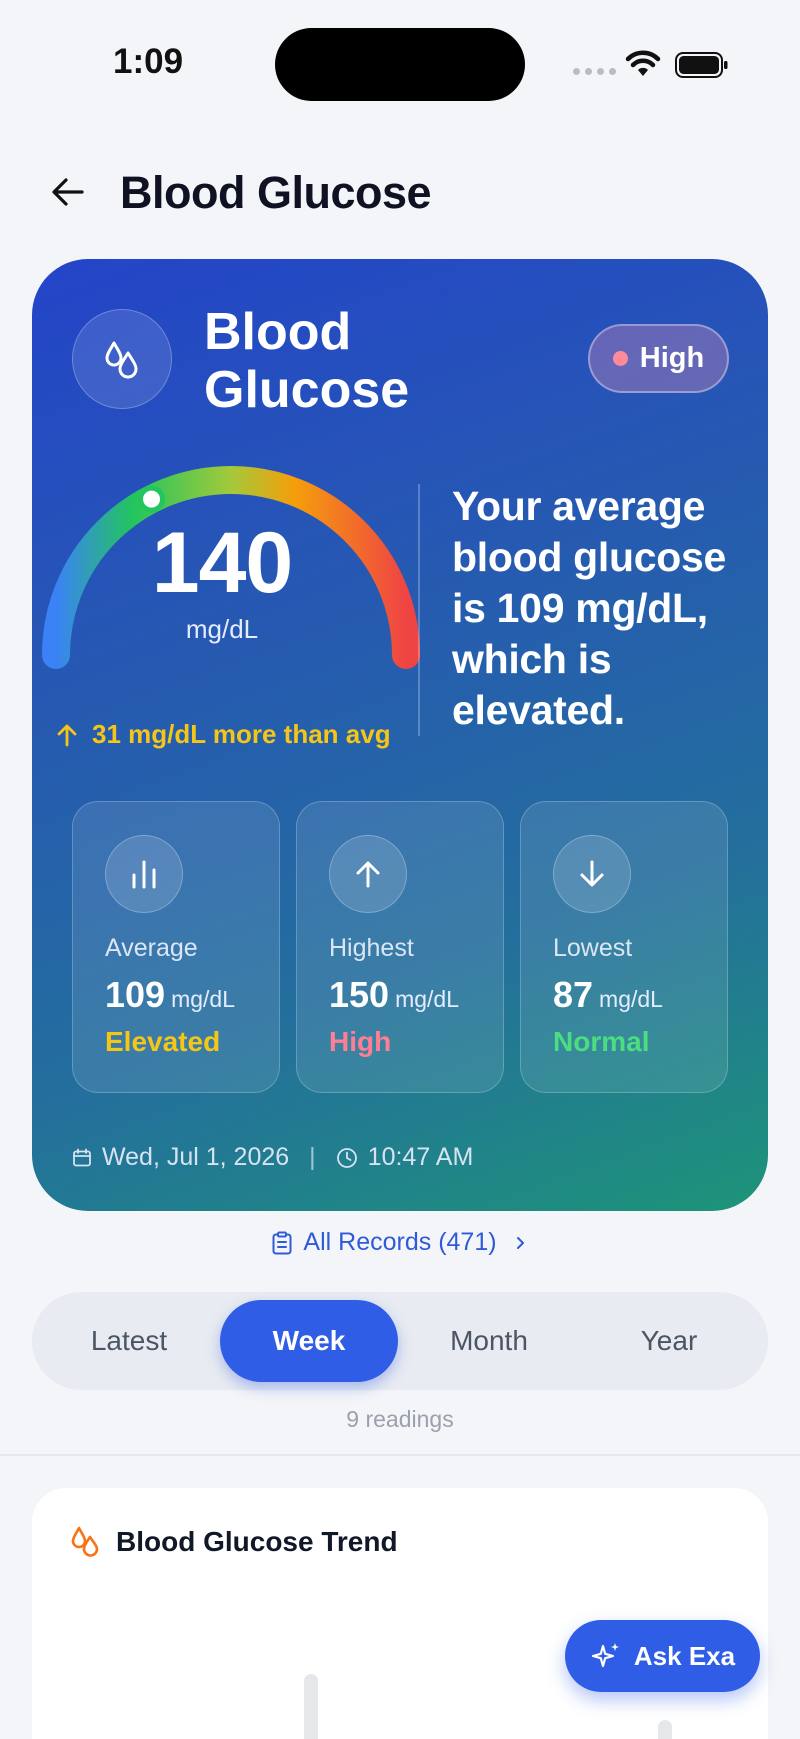 This screenshot has width=800, height=1739. I want to click on clock-icon, so click(346, 1157).